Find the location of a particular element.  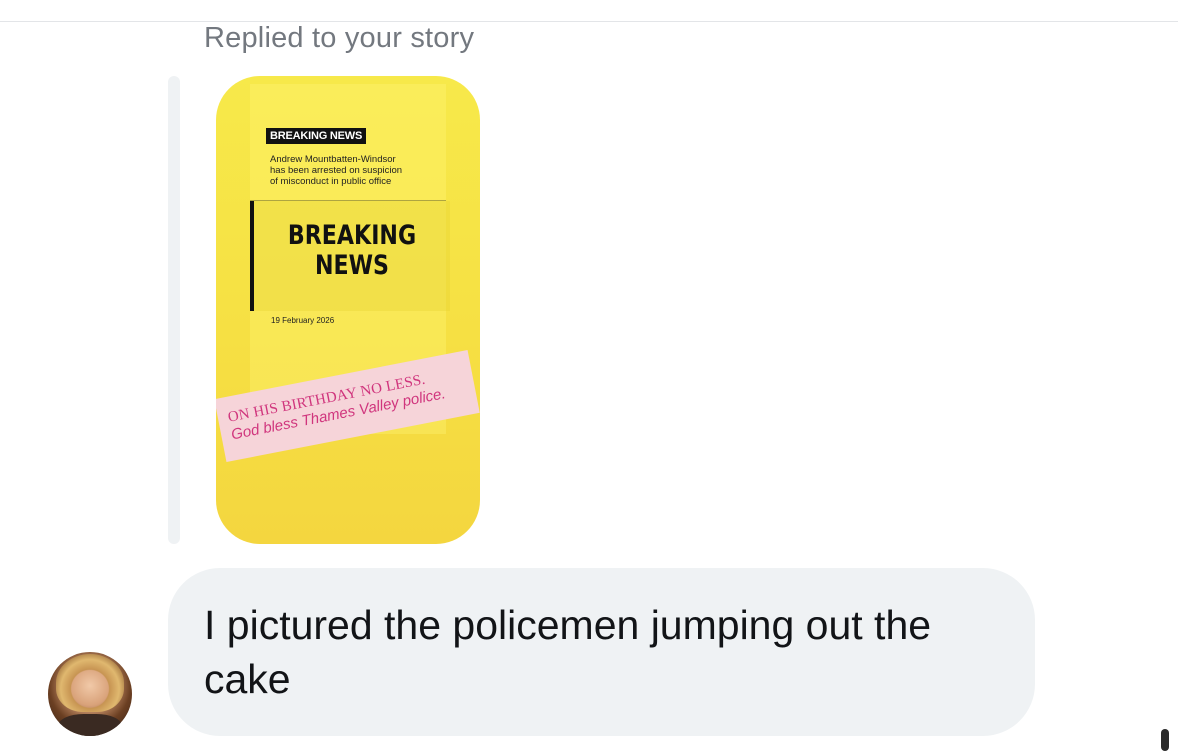

user-avatar is located at coordinates (90, 694).